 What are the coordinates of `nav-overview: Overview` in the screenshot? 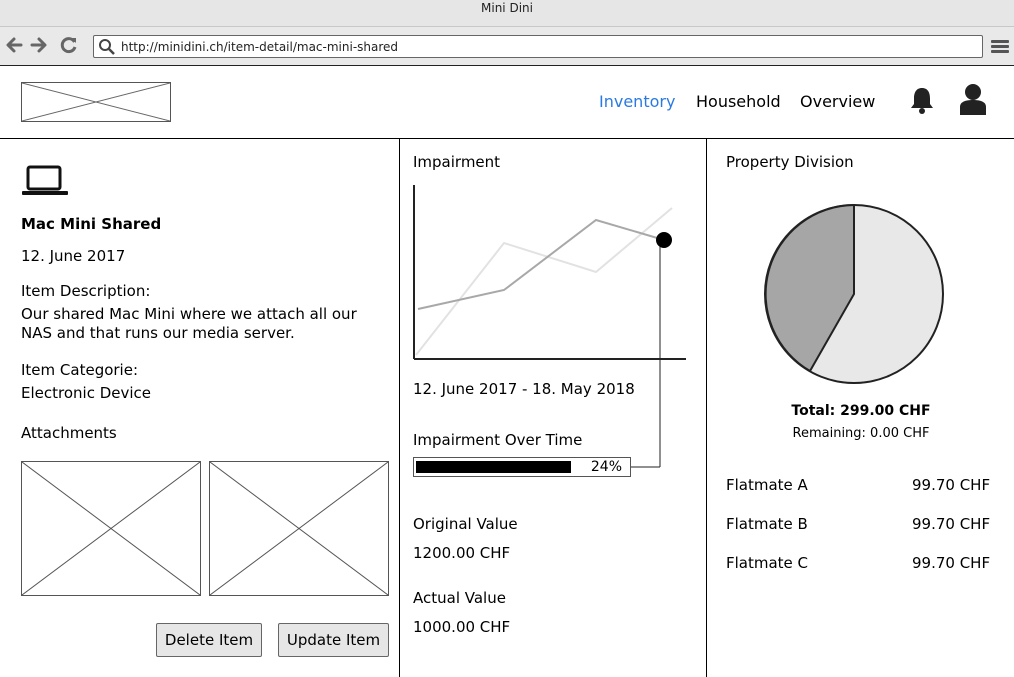 It's located at (837, 102).